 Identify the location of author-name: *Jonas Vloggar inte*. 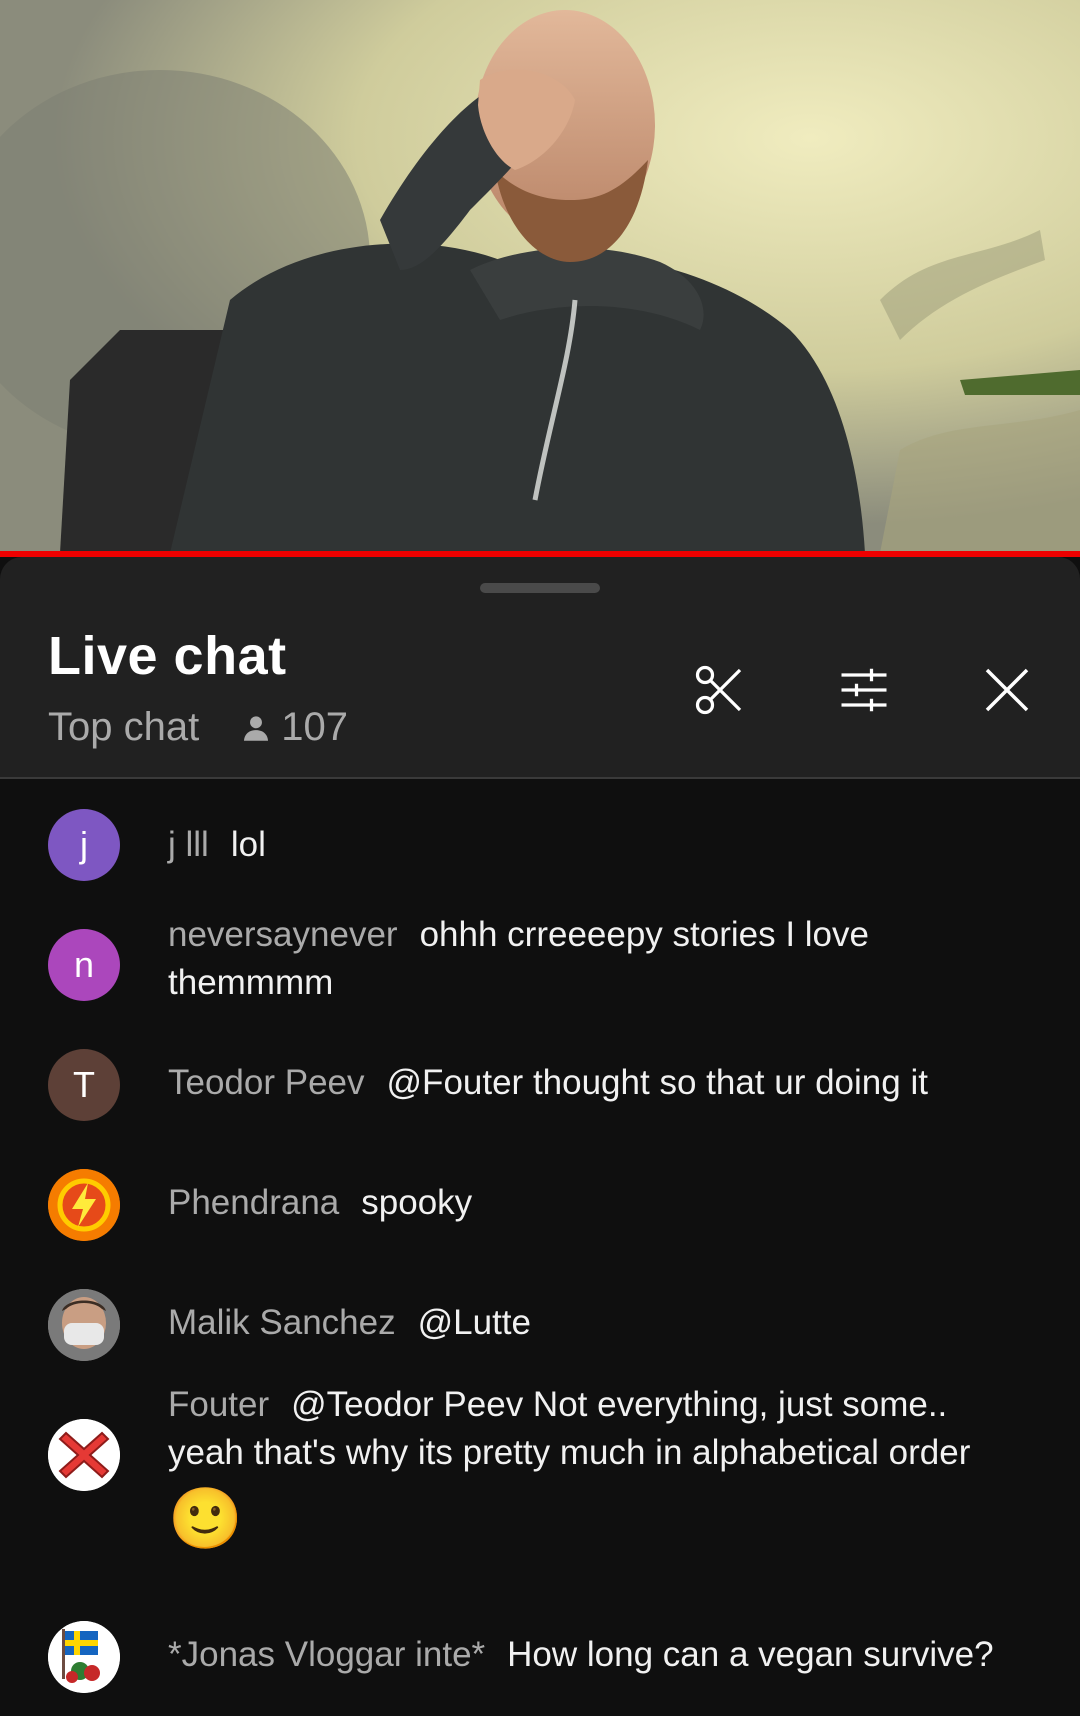
(326, 1654).